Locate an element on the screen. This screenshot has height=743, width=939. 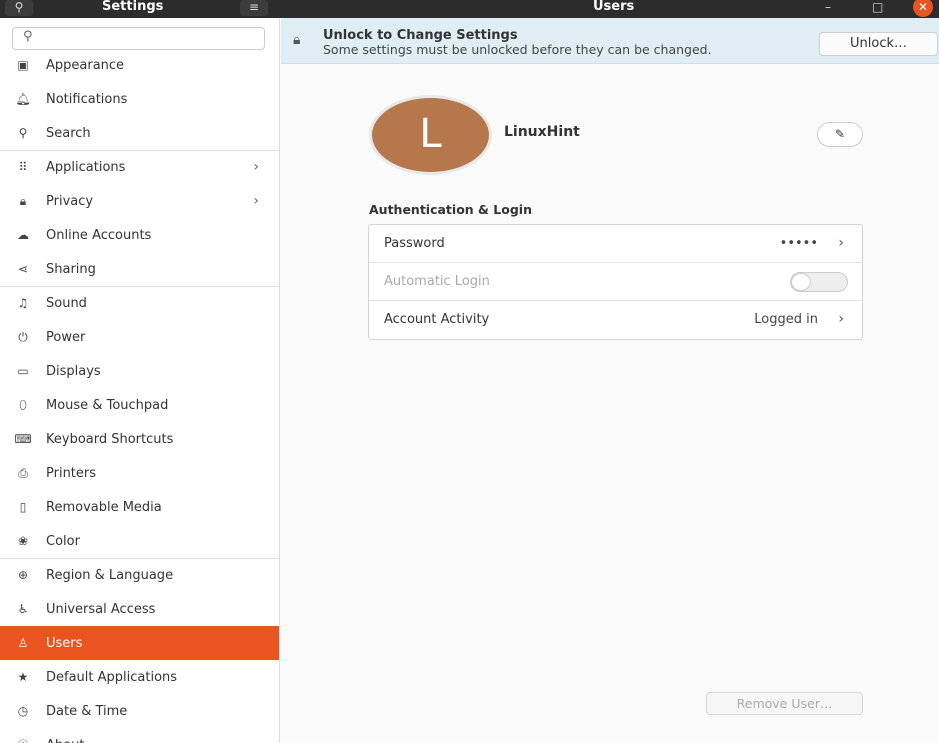
account-activity-label: Account Activity is located at coordinates (437, 319).